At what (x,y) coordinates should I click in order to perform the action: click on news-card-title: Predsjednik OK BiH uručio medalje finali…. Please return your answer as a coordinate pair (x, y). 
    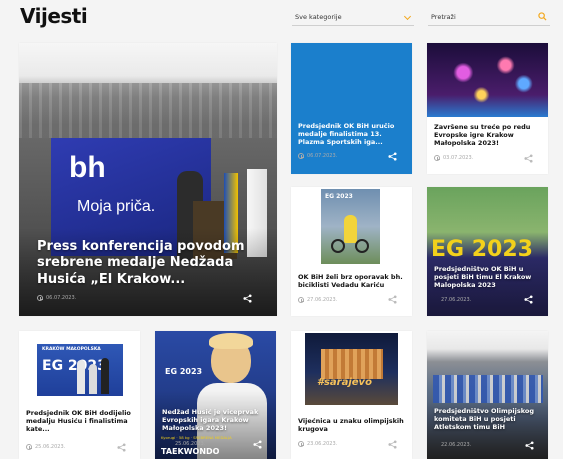
    Looking at the image, I should click on (352, 134).